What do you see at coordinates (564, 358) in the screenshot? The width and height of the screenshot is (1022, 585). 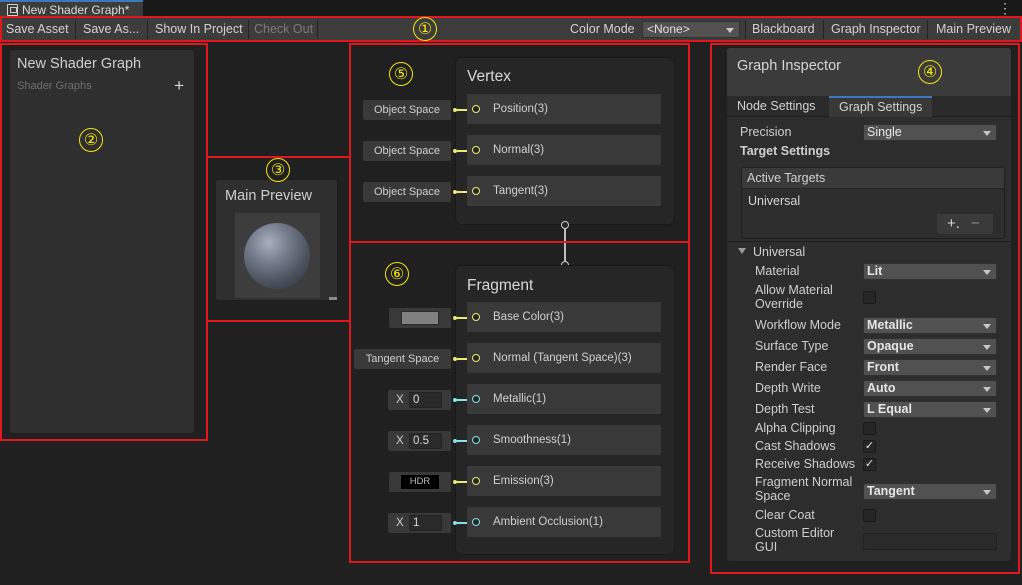 I see `normal-tangent-port: Normal (Tangent Space)(3)` at bounding box center [564, 358].